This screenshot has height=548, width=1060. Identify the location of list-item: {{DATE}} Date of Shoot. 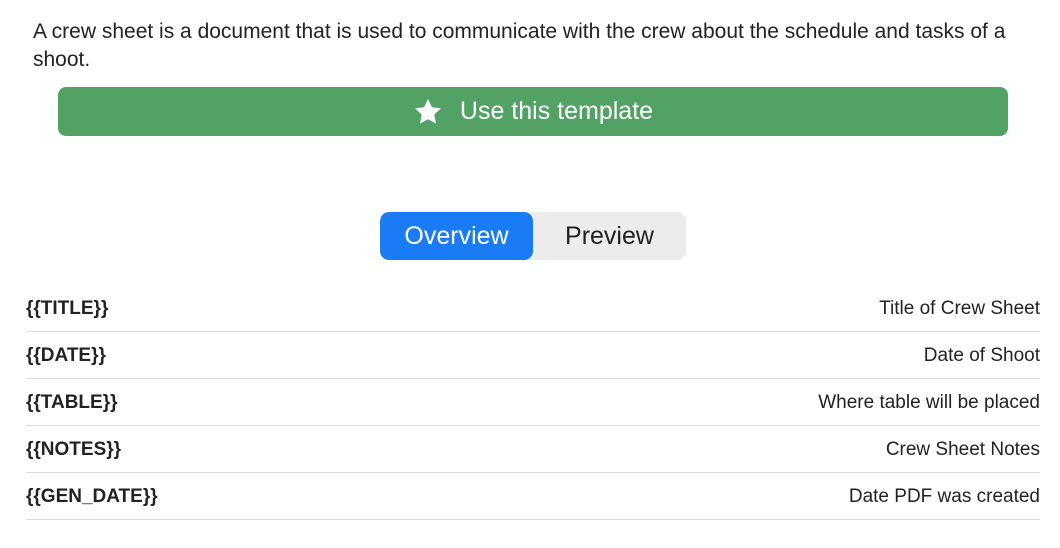
(533, 355).